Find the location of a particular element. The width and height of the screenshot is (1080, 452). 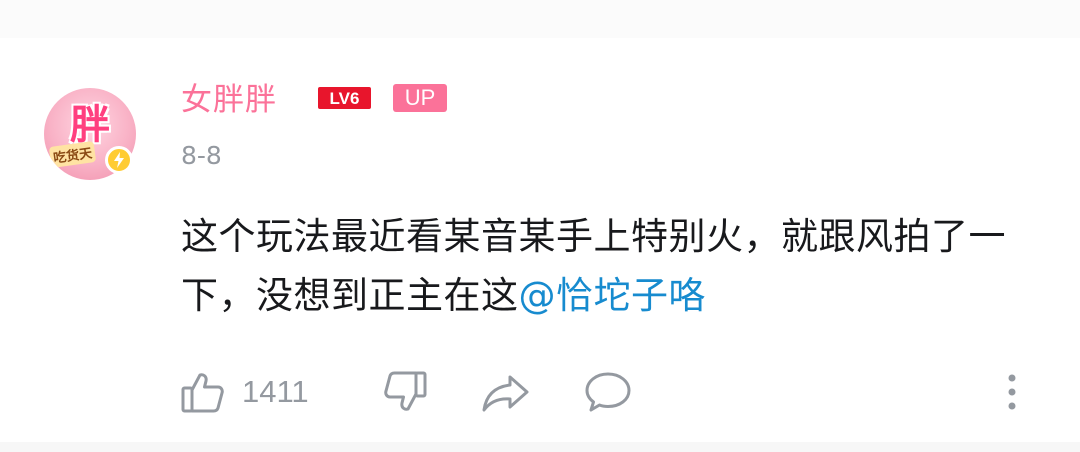

share-icon is located at coordinates (506, 392).